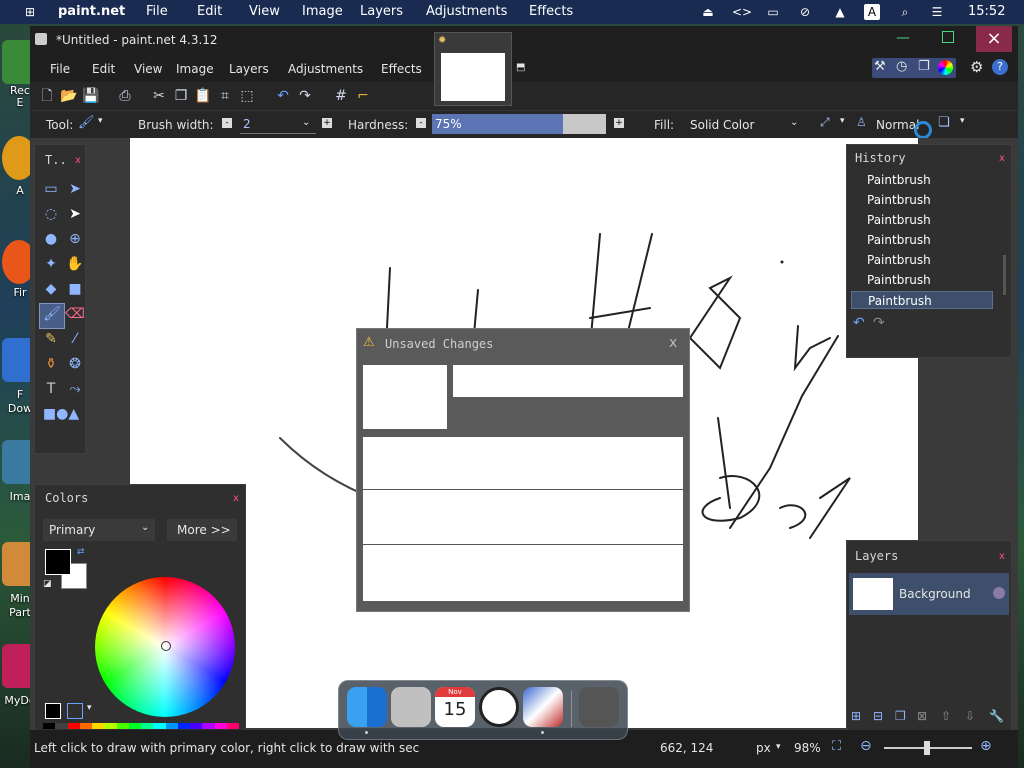 The width and height of the screenshot is (1024, 768). I want to click on color-wheel-handle, so click(166, 646).